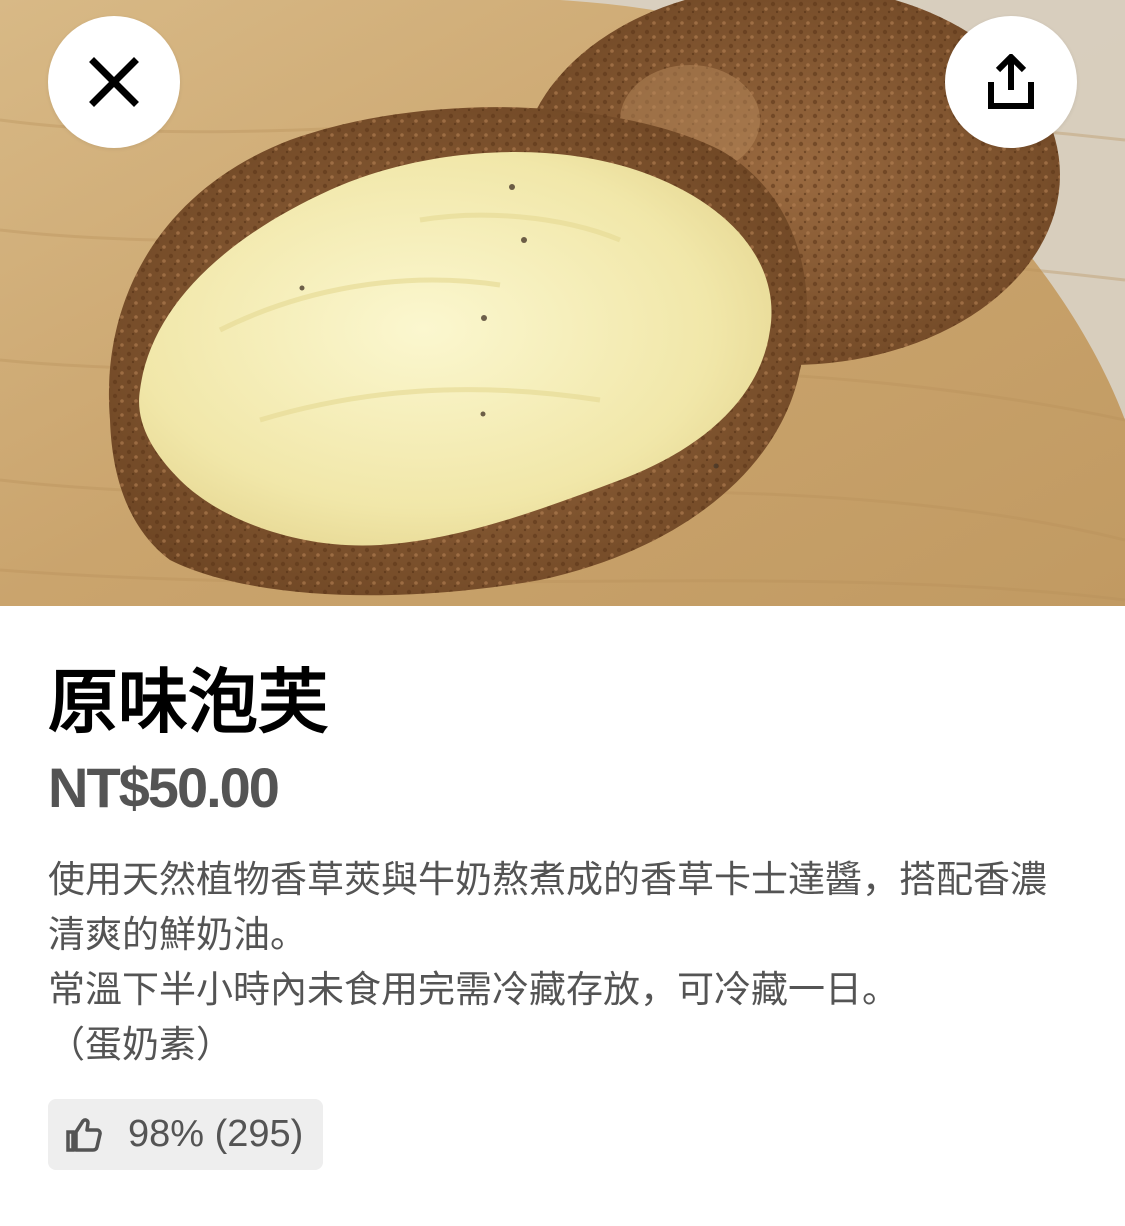 The image size is (1125, 1226). I want to click on close-button, so click(114, 82).